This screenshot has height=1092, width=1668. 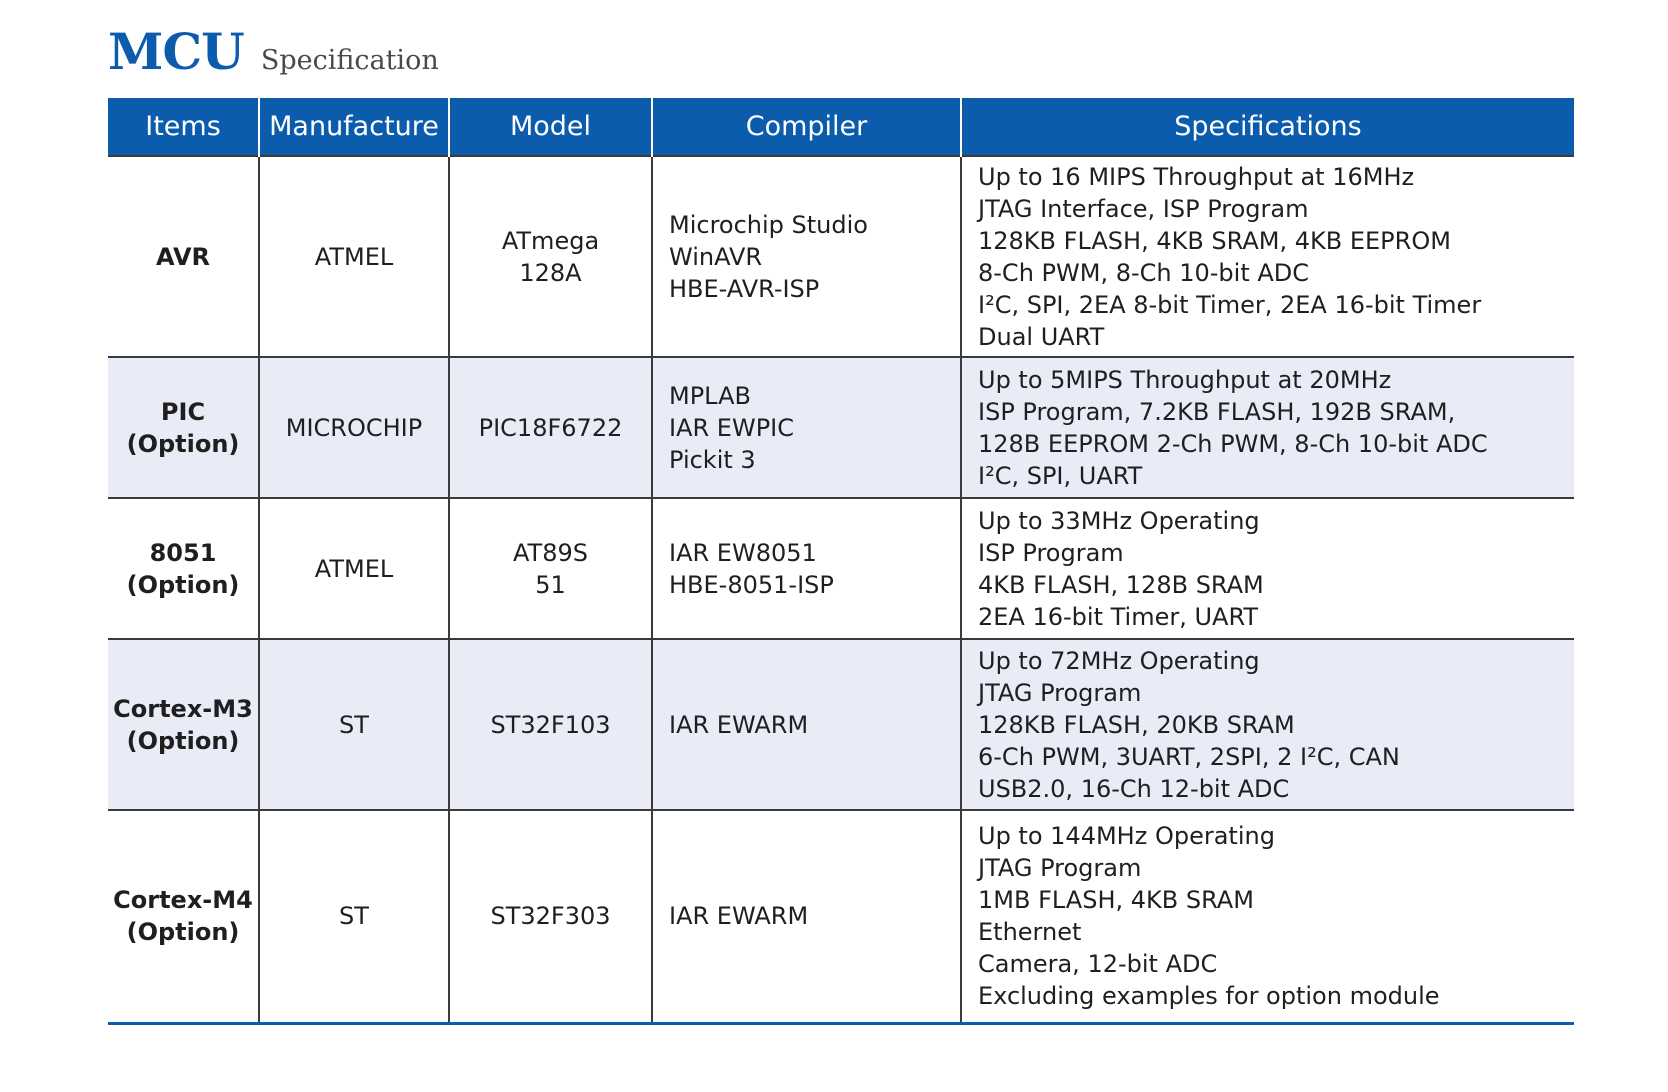 I want to click on title-sub: Specification, so click(x=349, y=60).